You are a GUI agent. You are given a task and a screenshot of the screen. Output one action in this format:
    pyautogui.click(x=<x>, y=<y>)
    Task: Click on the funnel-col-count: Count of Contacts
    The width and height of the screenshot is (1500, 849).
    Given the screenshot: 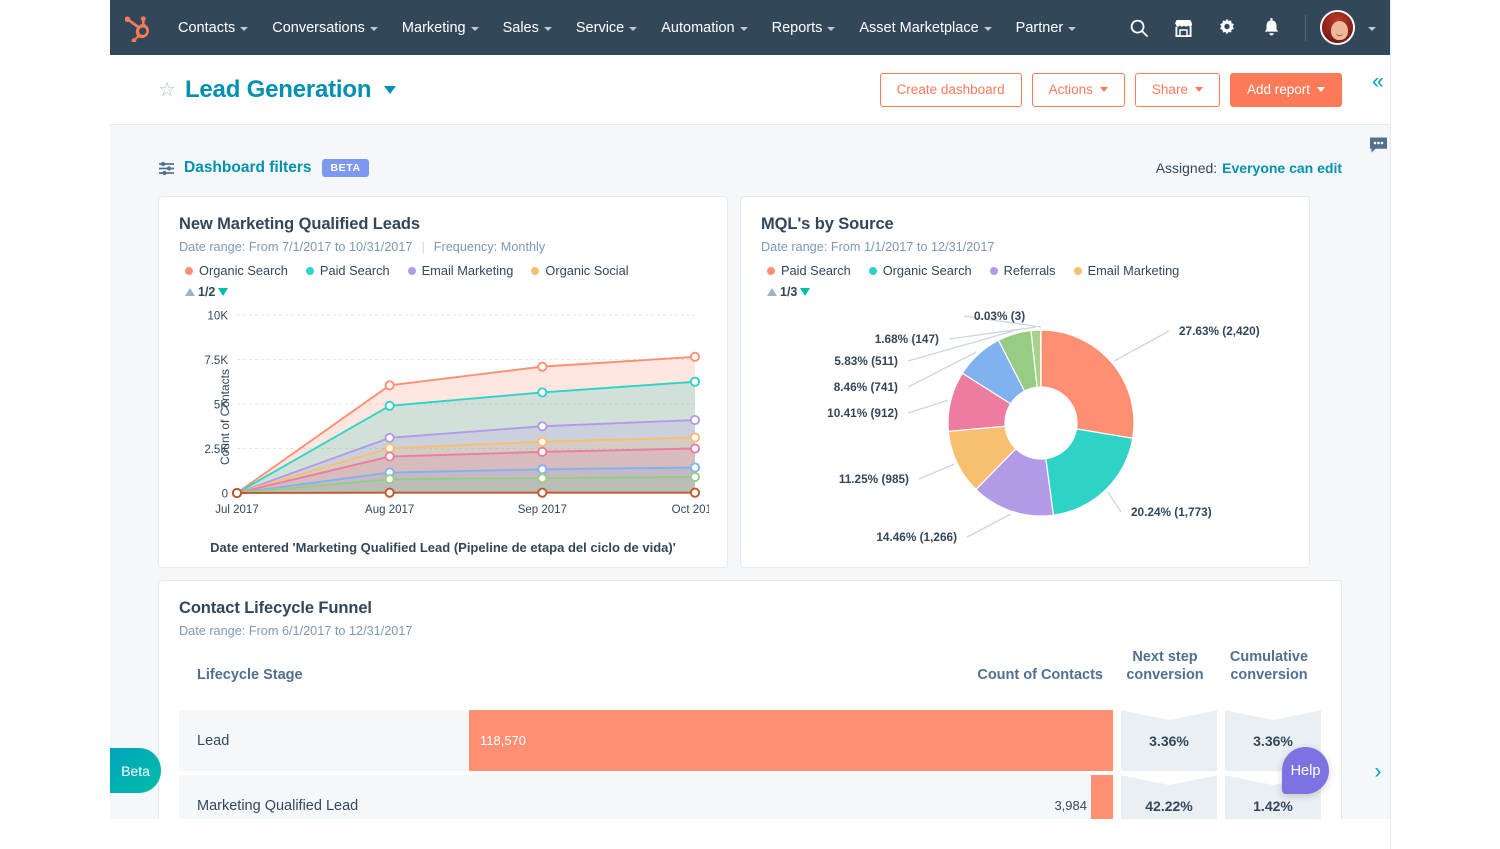 What is the action you would take?
    pyautogui.click(x=1040, y=675)
    